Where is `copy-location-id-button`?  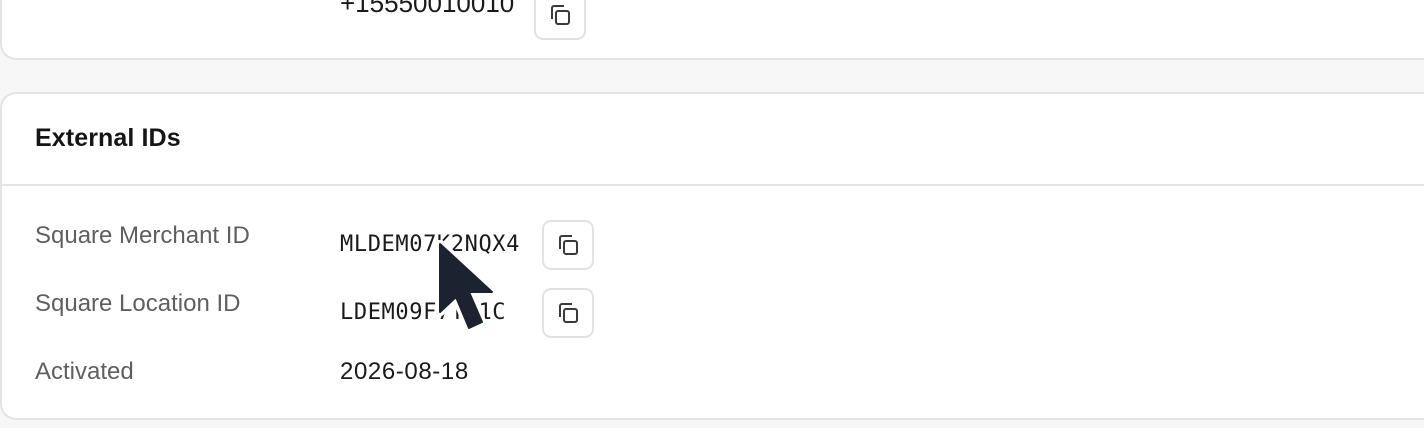 copy-location-id-button is located at coordinates (568, 313).